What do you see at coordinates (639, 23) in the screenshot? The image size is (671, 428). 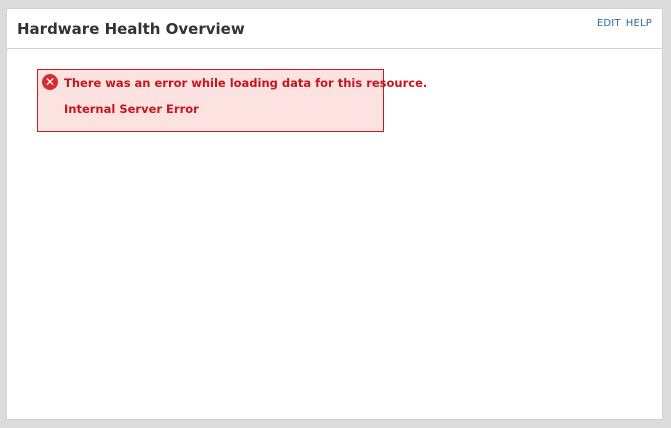 I see `help-link: HELP` at bounding box center [639, 23].